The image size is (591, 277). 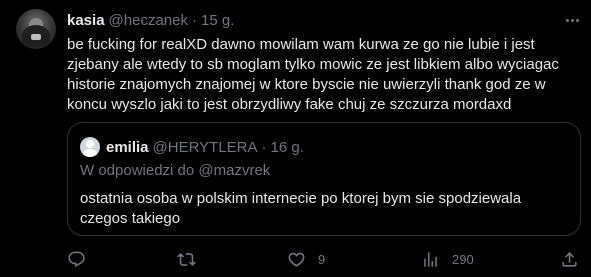 I want to click on quoted-tweet-header: emilia @HERYTLERA · 16 g., so click(x=192, y=147).